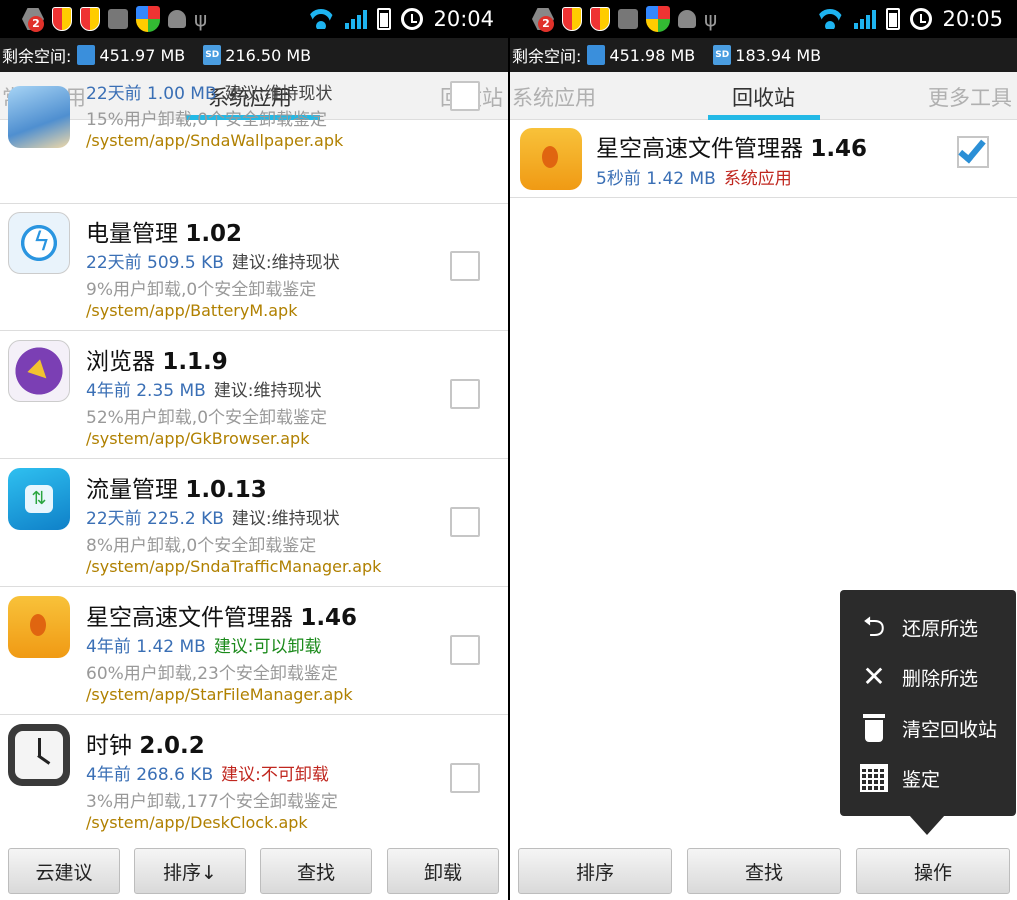  I want to click on bottom-action-bar: 云建议 排序↓ 查找 卸载, so click(254, 871).